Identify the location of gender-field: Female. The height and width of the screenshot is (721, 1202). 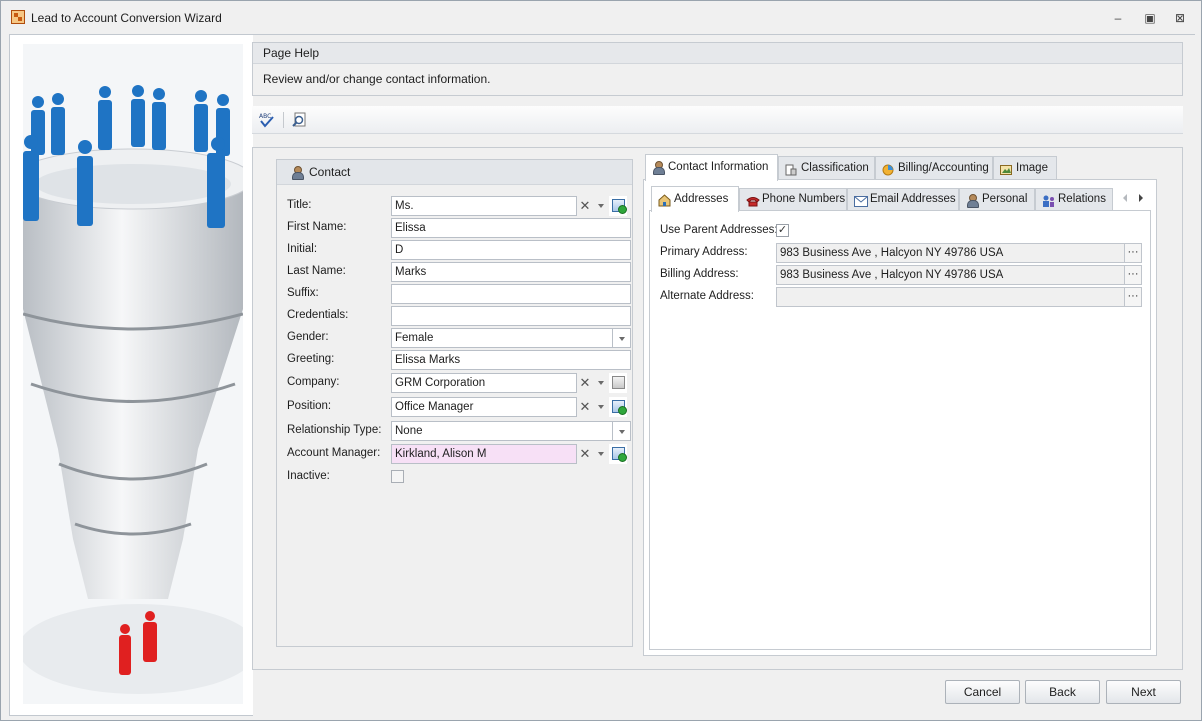
(502, 338).